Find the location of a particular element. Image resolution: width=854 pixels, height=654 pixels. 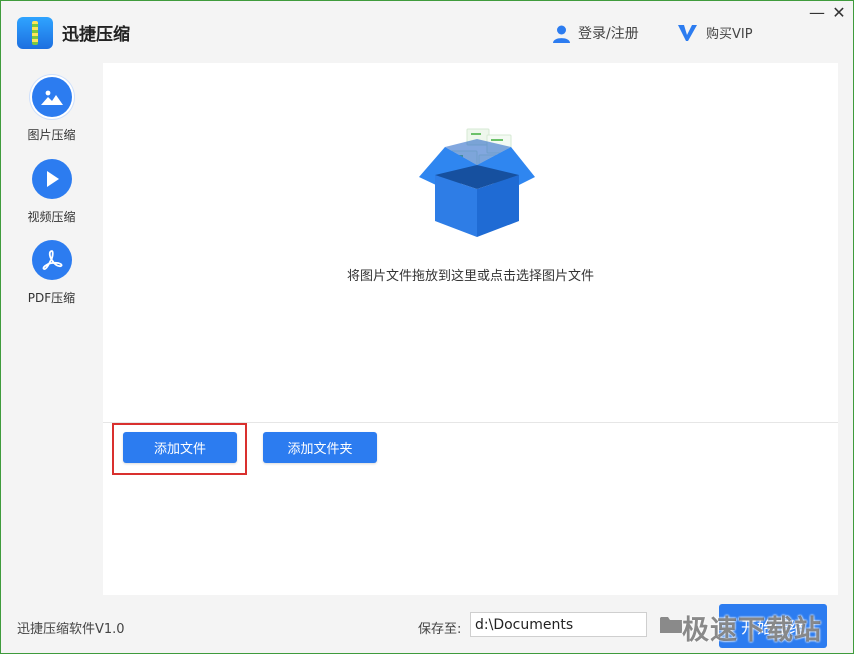

login-register-label: 登录/注册 is located at coordinates (608, 34).